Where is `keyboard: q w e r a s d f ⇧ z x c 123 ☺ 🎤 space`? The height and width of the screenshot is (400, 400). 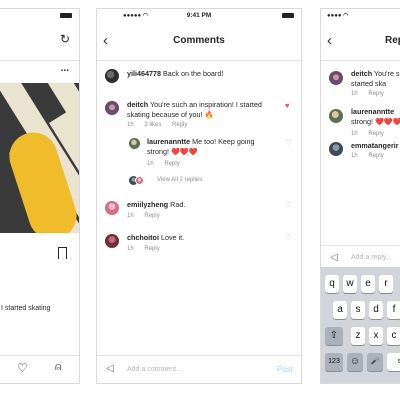 keyboard: q w e r a s d f ⇧ z x c 123 ☺ 🎤 space is located at coordinates (360, 325).